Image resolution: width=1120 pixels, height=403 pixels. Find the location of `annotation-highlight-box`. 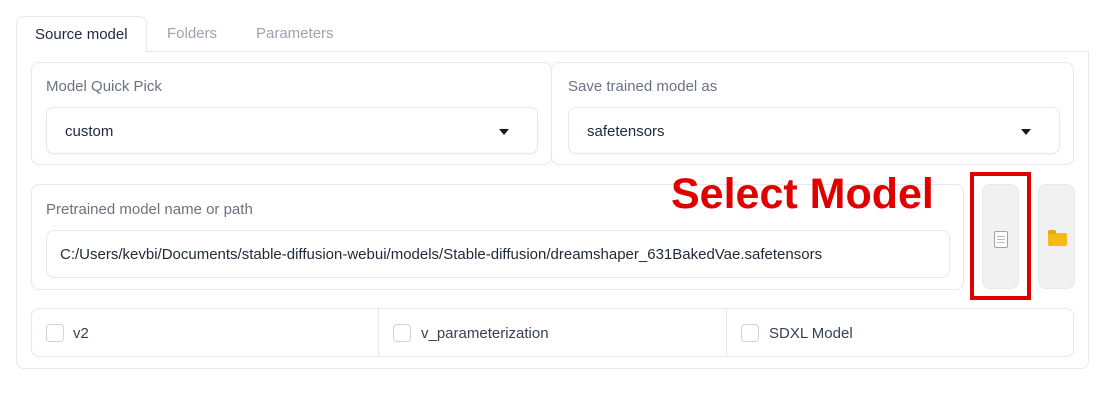

annotation-highlight-box is located at coordinates (1000, 236).